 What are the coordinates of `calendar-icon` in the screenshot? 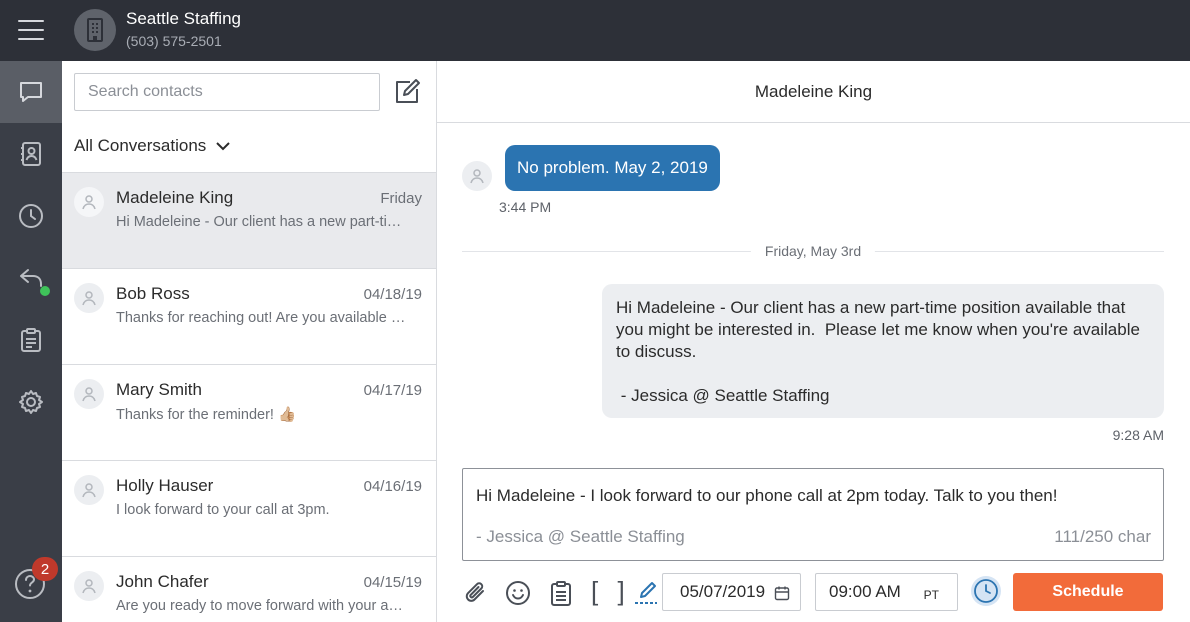 It's located at (782, 593).